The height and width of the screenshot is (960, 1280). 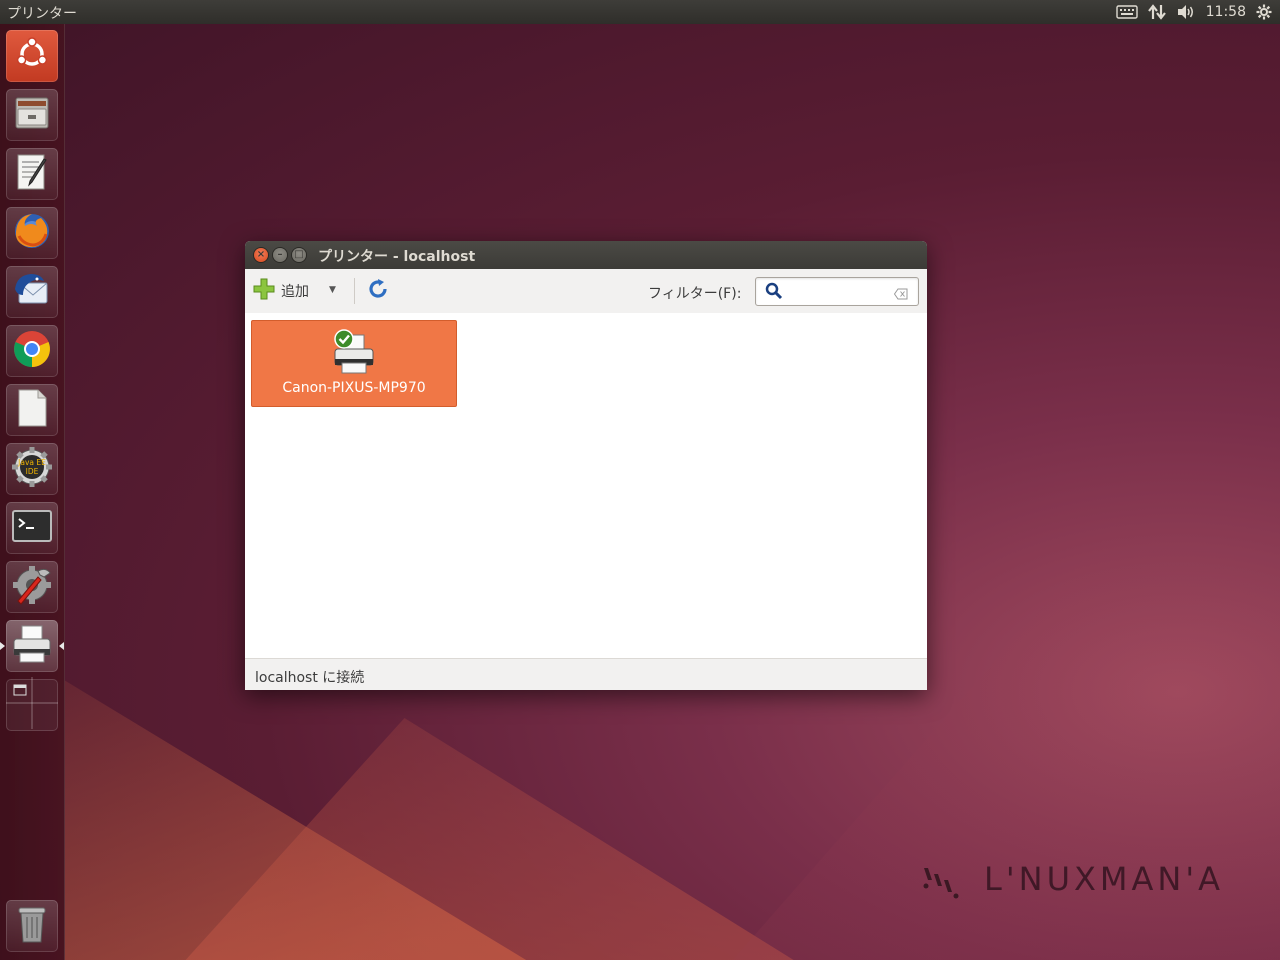 I want to click on workspace-switcher-icon, so click(x=32, y=705).